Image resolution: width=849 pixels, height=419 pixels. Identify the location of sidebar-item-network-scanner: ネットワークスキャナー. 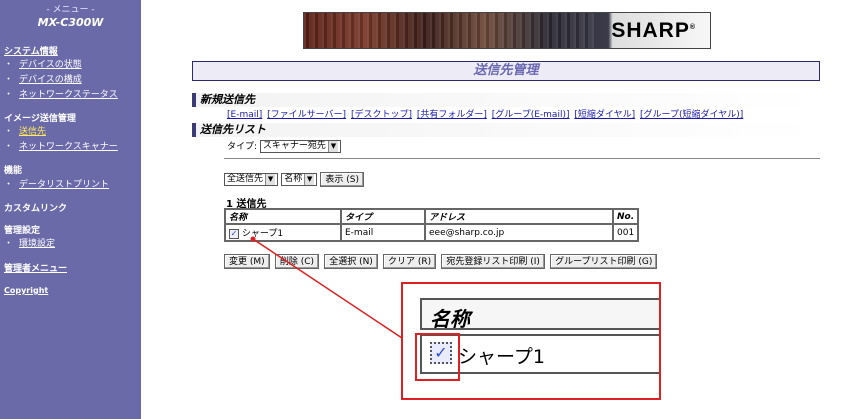
(68, 147).